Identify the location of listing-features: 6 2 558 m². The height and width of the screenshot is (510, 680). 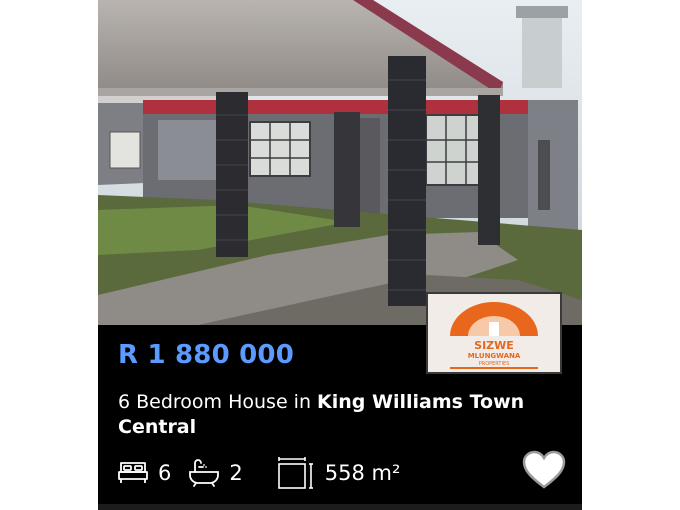
(268, 473).